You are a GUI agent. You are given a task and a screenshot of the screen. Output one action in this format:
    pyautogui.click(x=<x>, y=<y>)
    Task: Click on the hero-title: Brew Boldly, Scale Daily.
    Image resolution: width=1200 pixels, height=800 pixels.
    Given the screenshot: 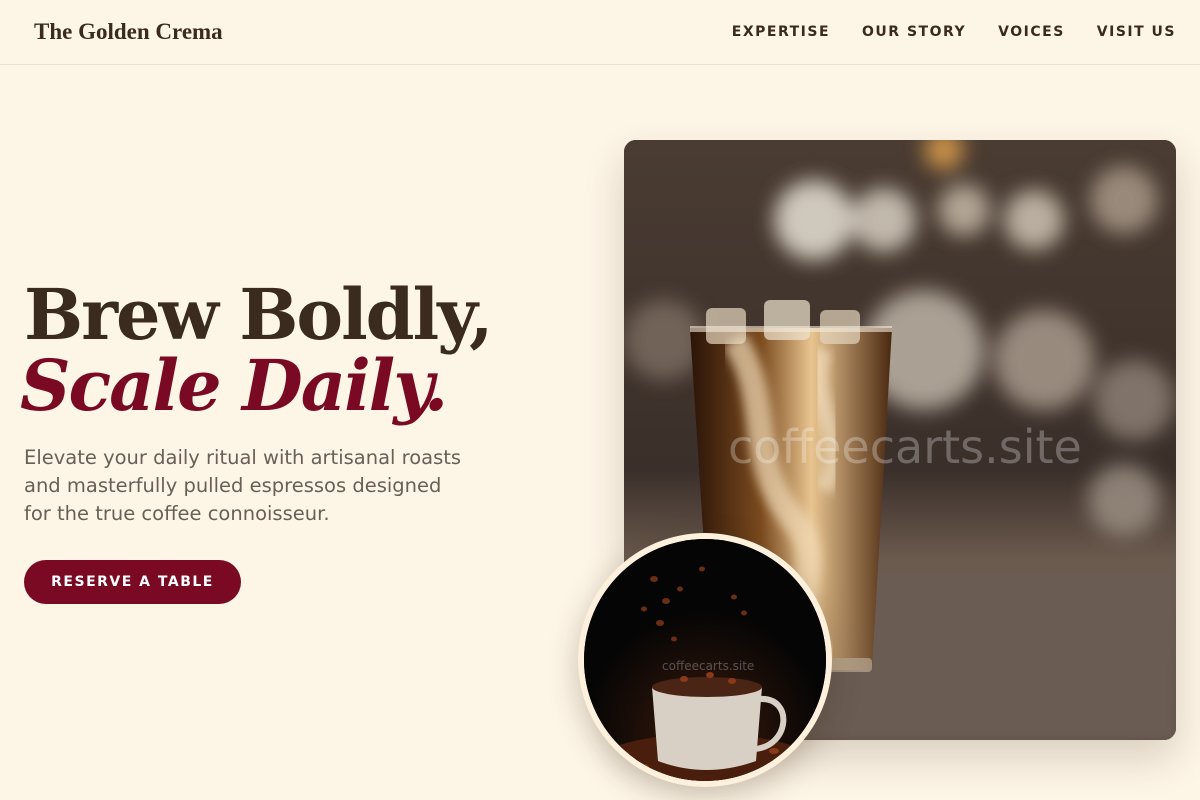 What is the action you would take?
    pyautogui.click(x=257, y=347)
    